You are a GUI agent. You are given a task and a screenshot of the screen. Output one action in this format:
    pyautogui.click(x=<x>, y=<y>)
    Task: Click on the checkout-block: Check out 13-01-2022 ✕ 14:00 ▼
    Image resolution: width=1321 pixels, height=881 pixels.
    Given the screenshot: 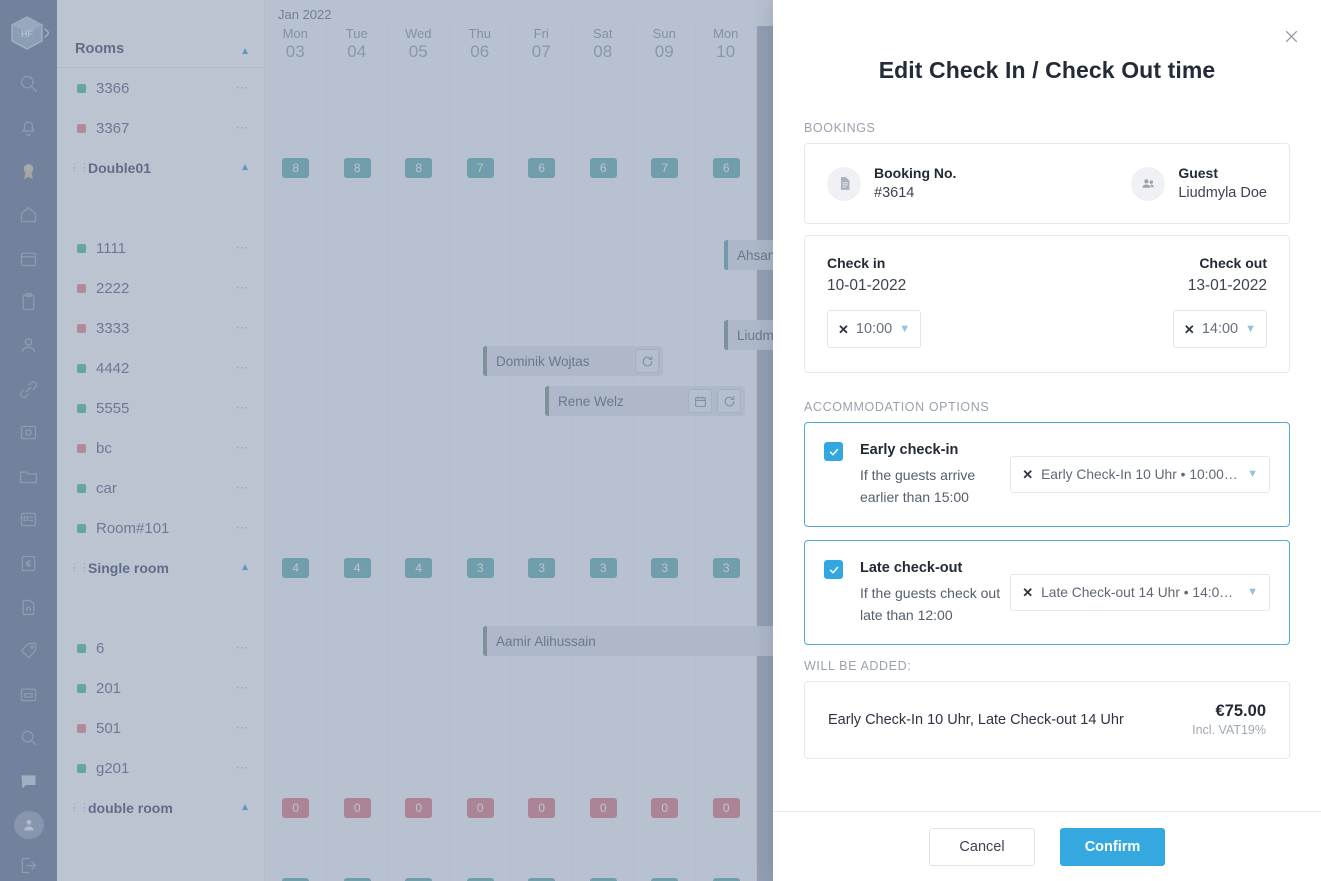 What is the action you would take?
    pyautogui.click(x=1219, y=301)
    